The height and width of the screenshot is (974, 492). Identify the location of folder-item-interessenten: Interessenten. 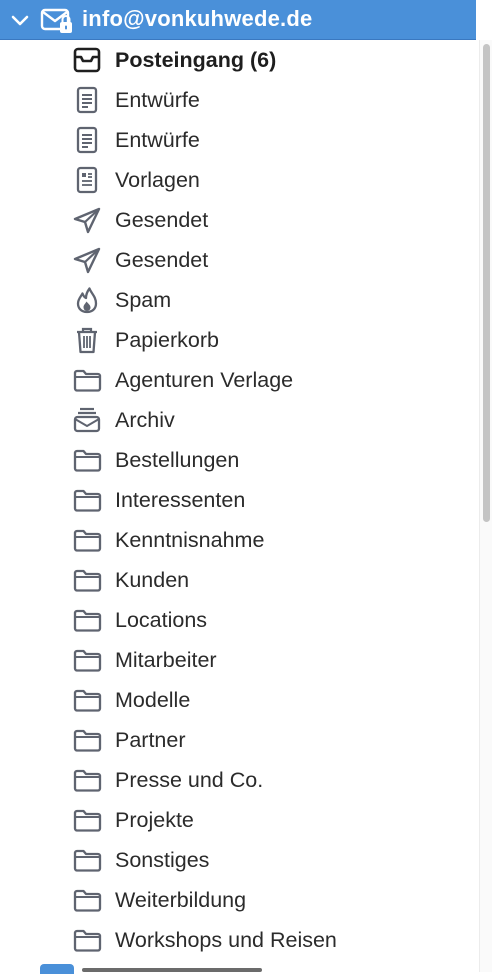
(238, 500).